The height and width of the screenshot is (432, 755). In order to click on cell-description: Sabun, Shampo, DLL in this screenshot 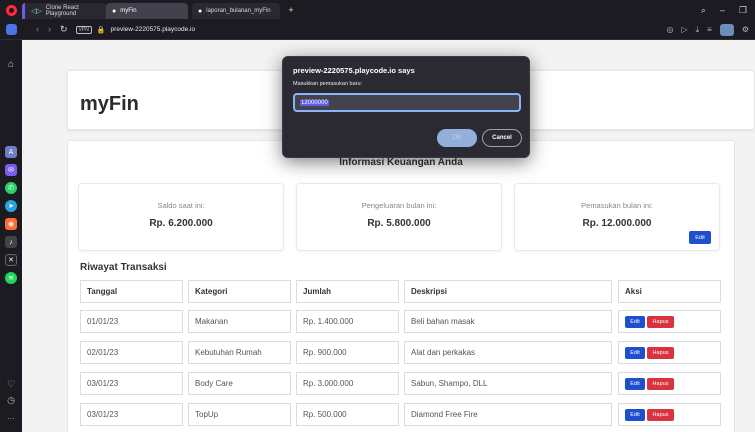, I will do `click(508, 383)`.